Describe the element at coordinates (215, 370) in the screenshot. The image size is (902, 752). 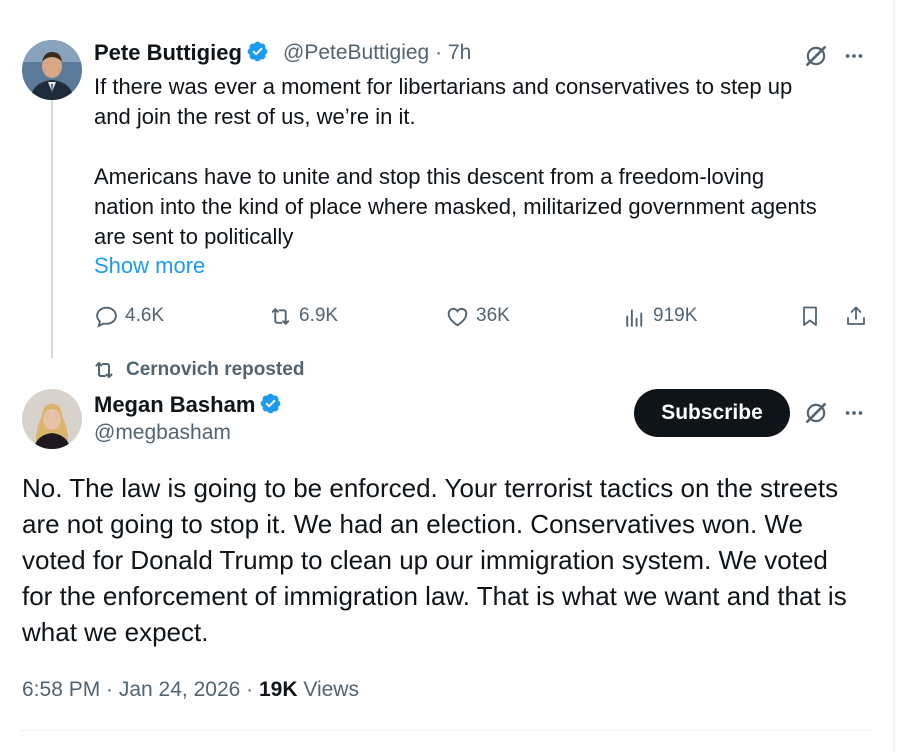
I see `repost-banner-text: Cernovich reposted` at that location.